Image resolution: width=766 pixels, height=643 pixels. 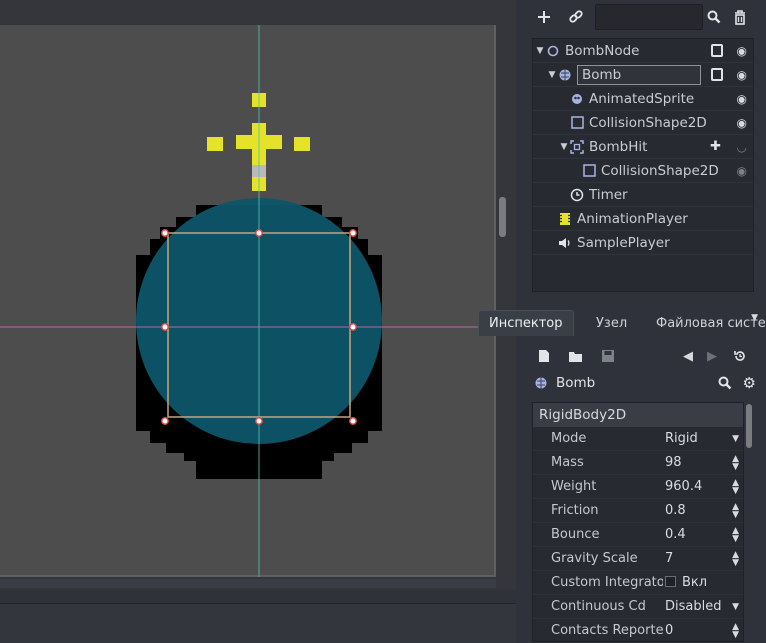 I want to click on tab-node: Узел, so click(x=611, y=323).